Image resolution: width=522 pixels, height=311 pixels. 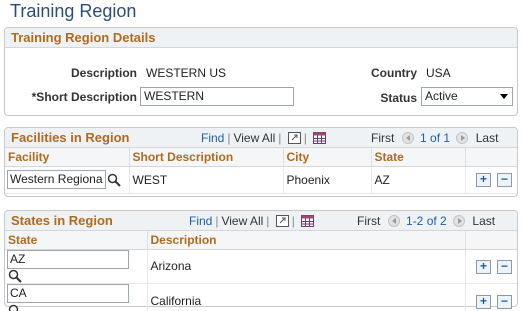 I want to click on facility-input: Western Regiona, so click(x=56, y=179).